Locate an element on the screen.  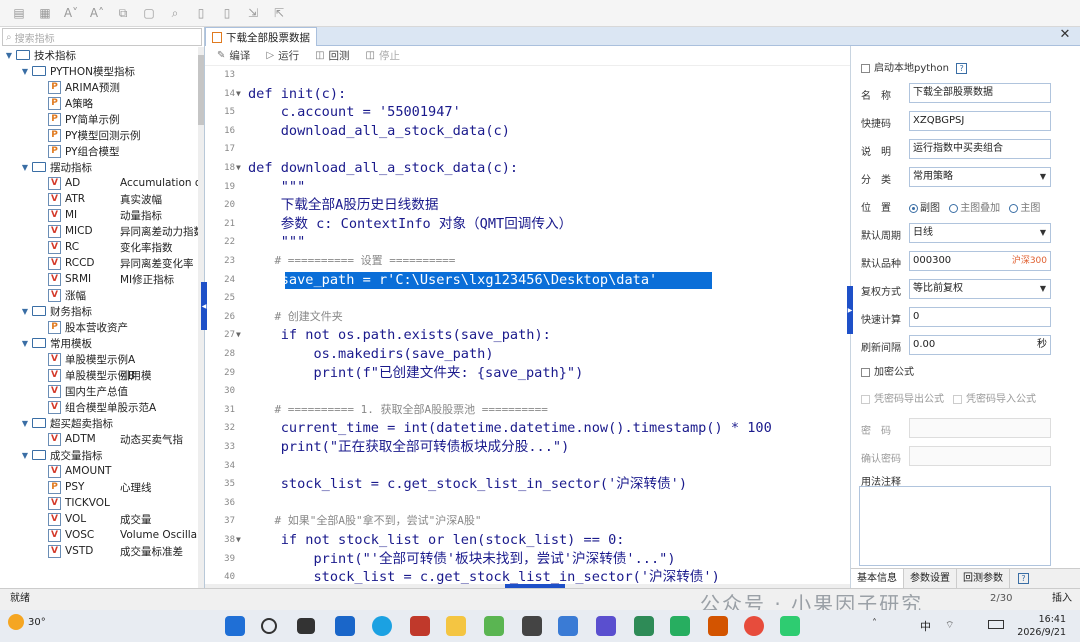
save-icon: ▦ is located at coordinates (45, 13).